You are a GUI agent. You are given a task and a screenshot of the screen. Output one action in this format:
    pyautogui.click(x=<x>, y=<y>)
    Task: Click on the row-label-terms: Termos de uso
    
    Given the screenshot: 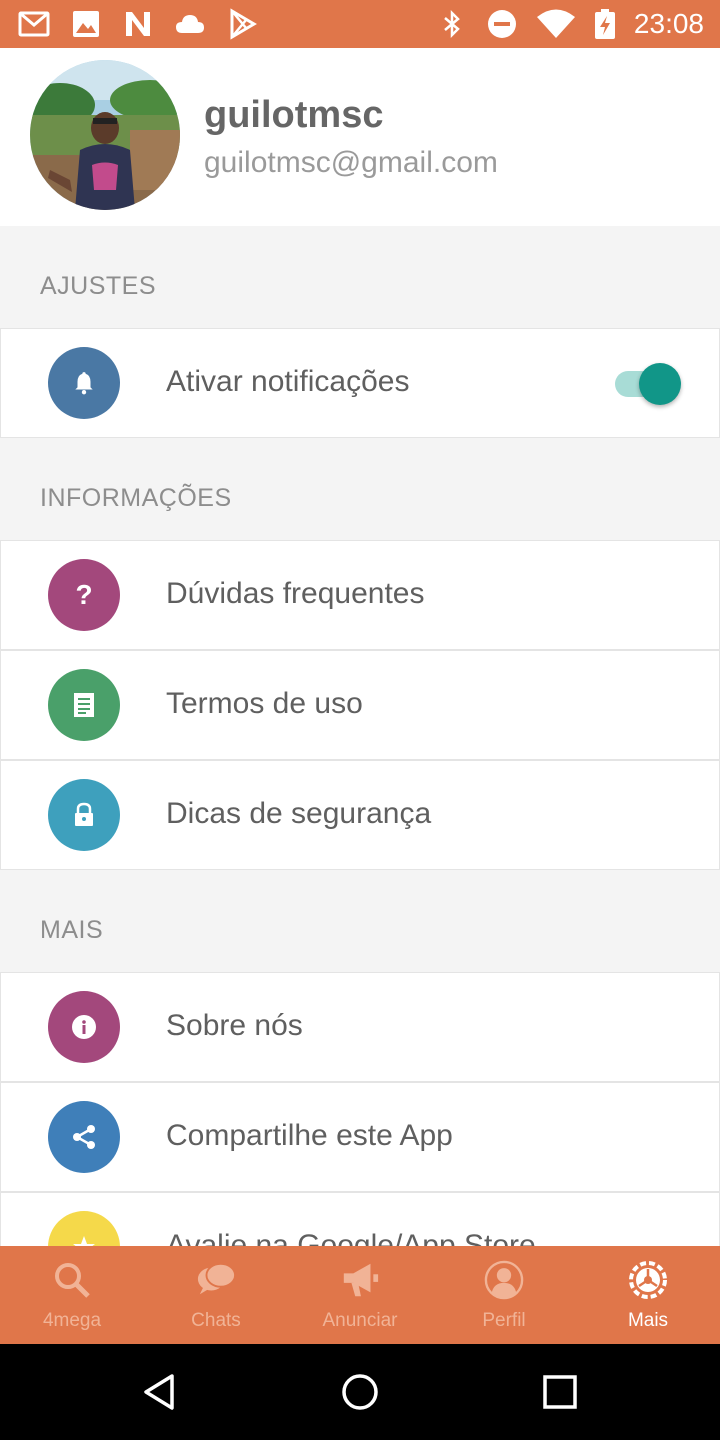 What is the action you would take?
    pyautogui.click(x=264, y=703)
    